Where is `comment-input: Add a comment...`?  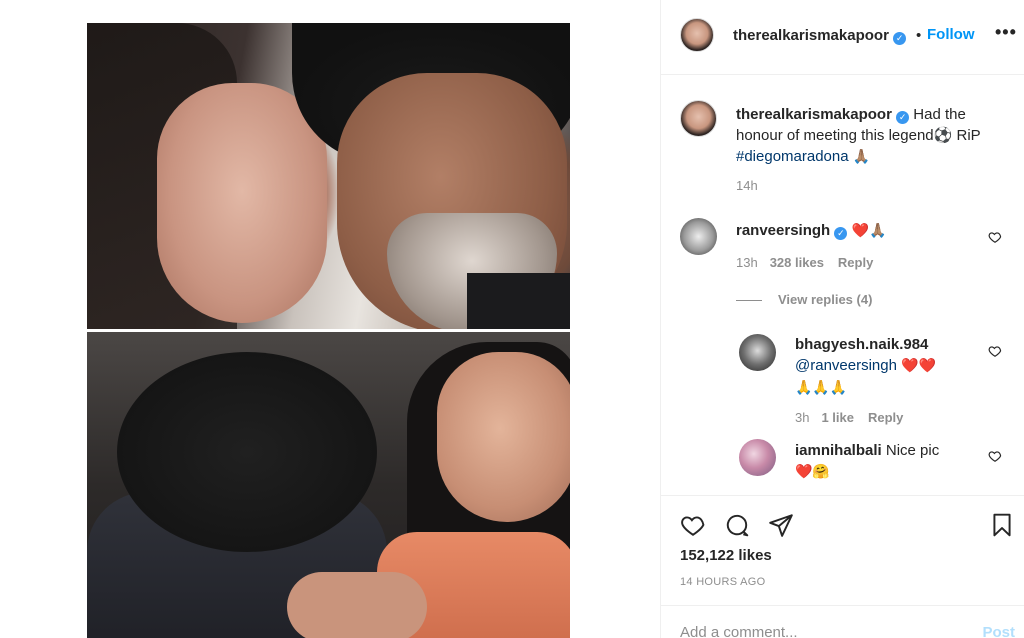 comment-input: Add a comment... is located at coordinates (739, 631).